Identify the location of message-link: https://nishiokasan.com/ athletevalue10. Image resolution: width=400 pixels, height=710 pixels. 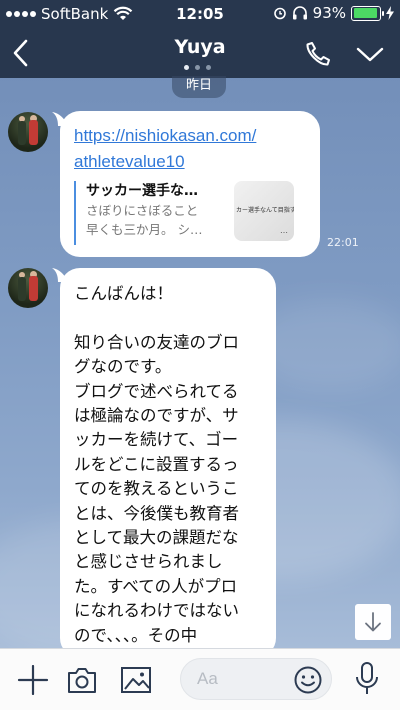
(190, 149).